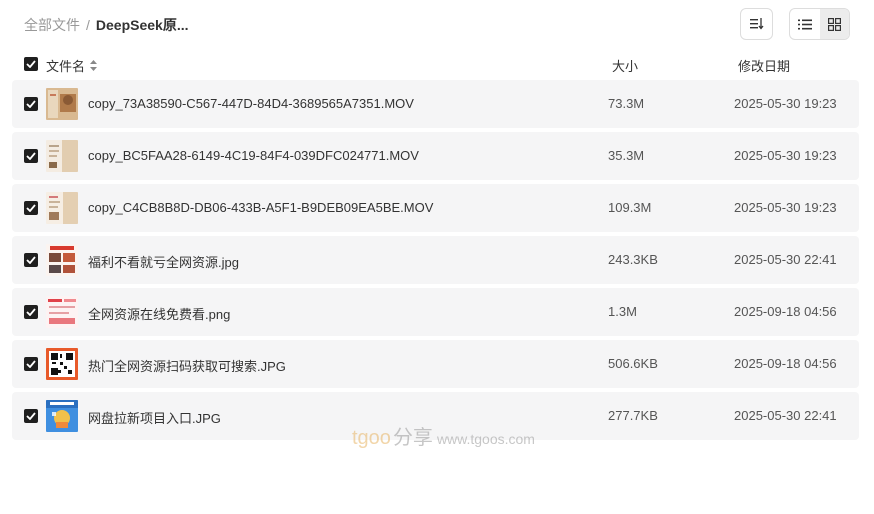  What do you see at coordinates (626, 155) in the screenshot?
I see `file-size: 35.3M` at bounding box center [626, 155].